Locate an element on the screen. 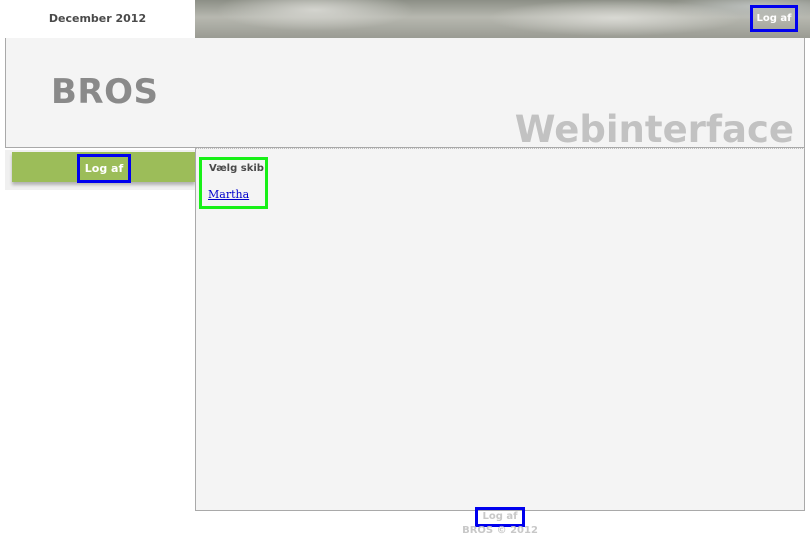 The height and width of the screenshot is (548, 810). ship-link-martha: Martha is located at coordinates (228, 194).